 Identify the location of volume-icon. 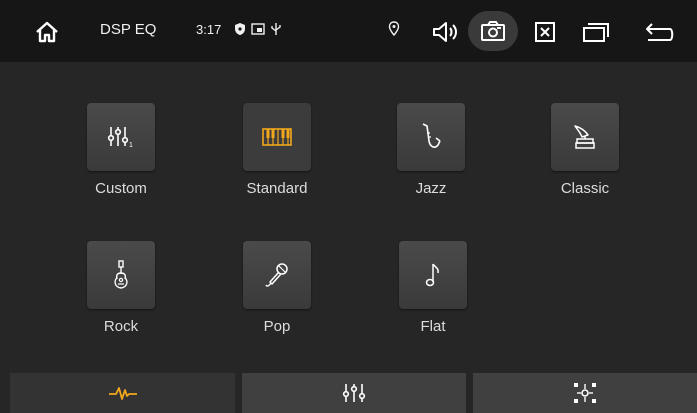
(445, 32).